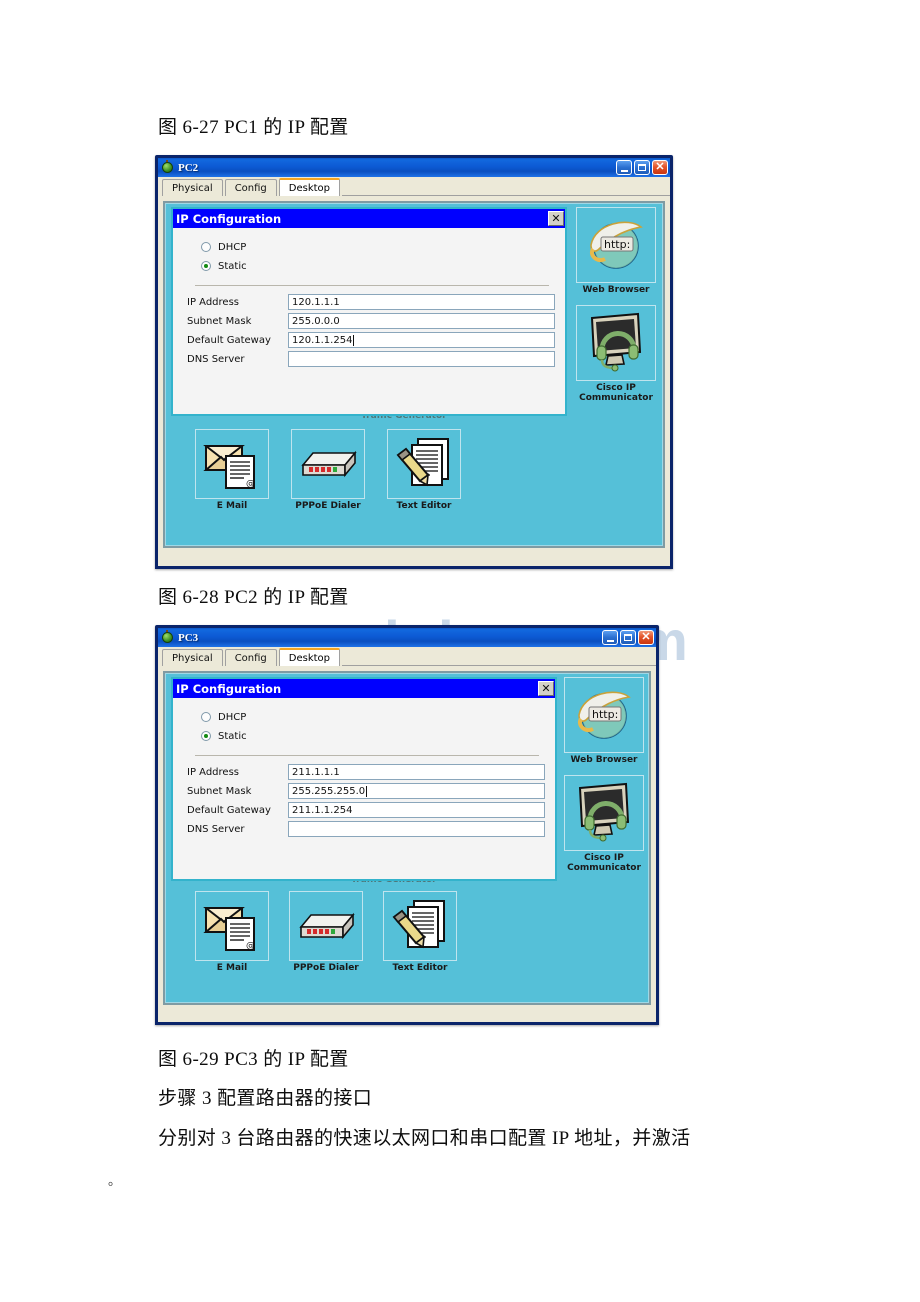 Image resolution: width=920 pixels, height=1302 pixels. What do you see at coordinates (229, 810) in the screenshot?
I see `default-gateway-label: Default Gateway` at bounding box center [229, 810].